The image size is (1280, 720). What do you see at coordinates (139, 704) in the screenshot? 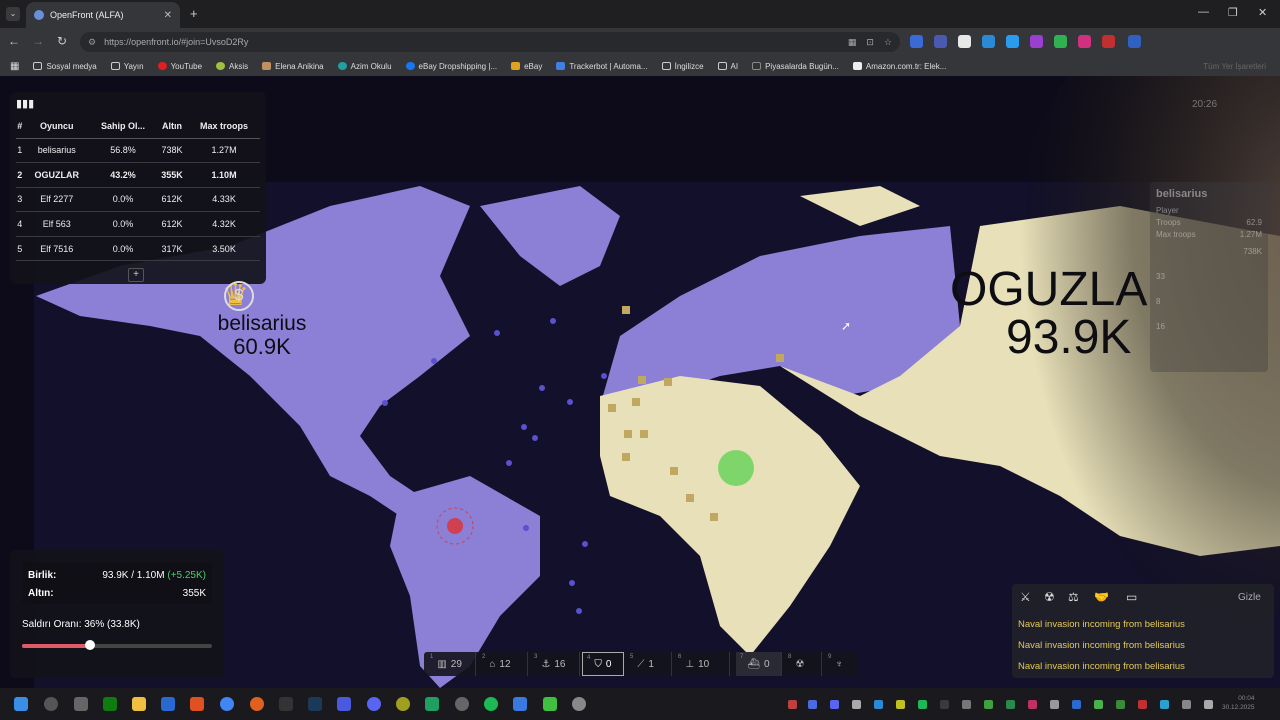
I see `file-explorer-icon` at bounding box center [139, 704].